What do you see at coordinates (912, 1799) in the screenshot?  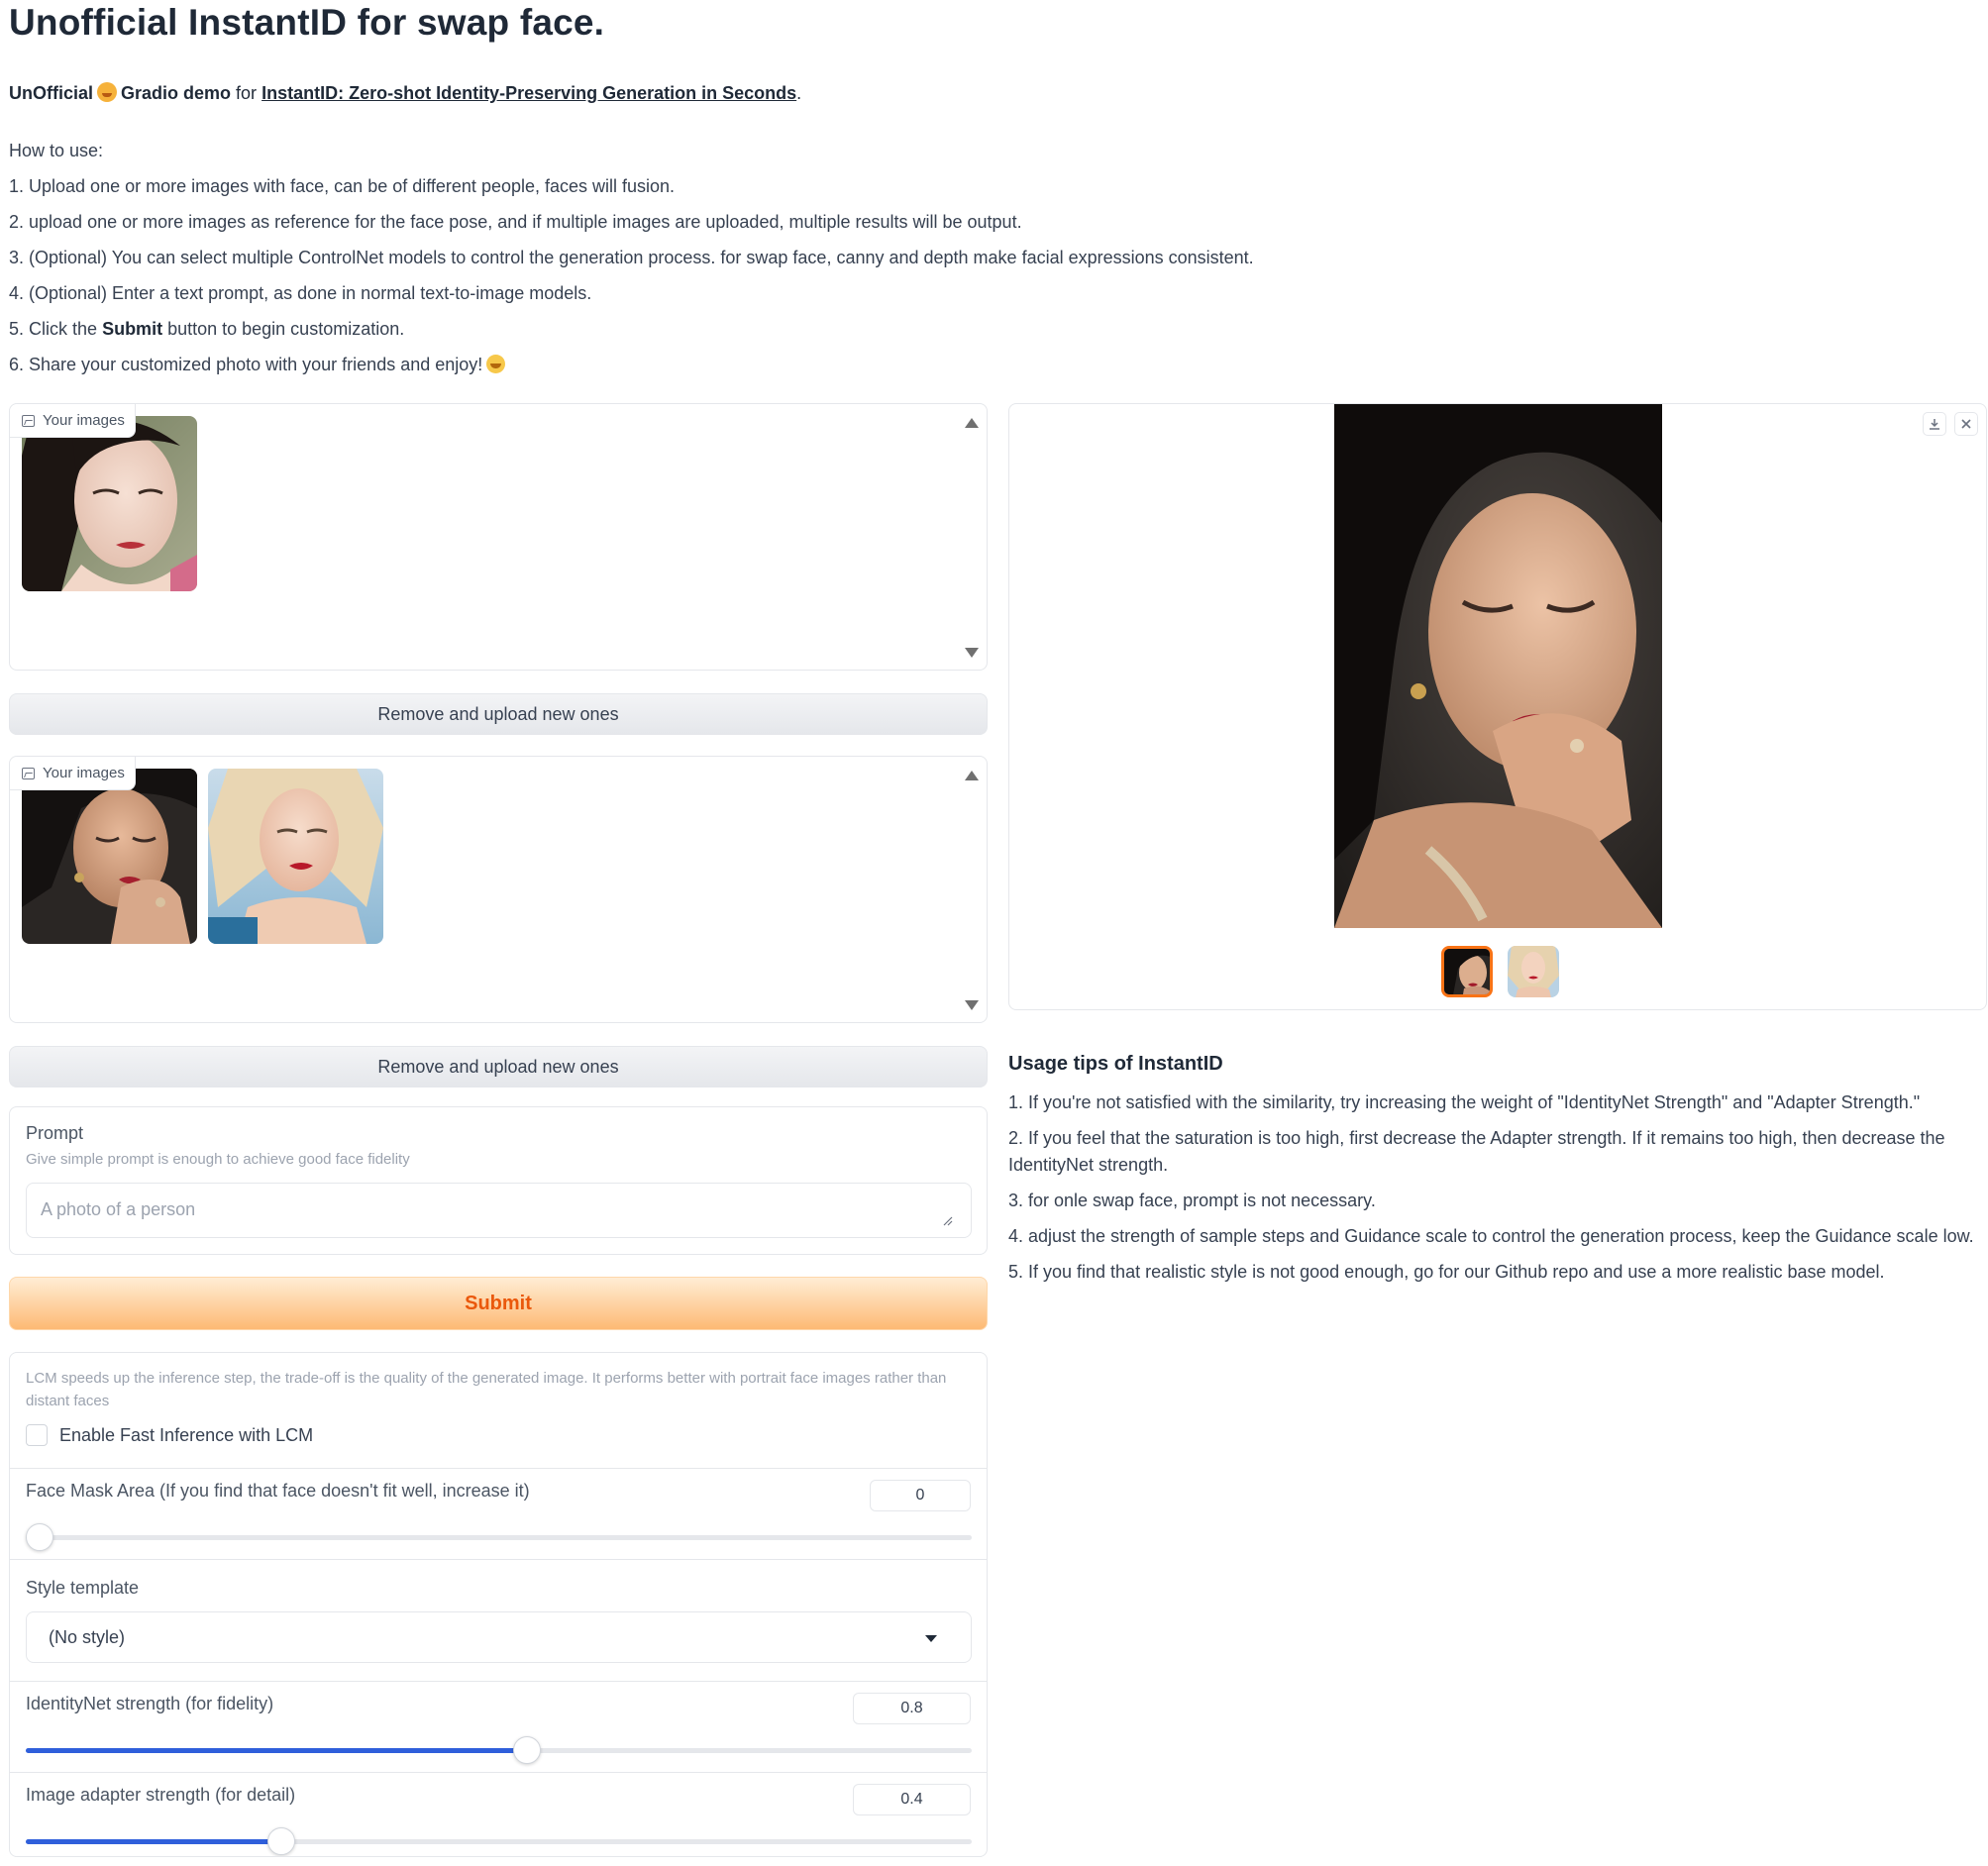 I see `adapter-number: 0.4` at bounding box center [912, 1799].